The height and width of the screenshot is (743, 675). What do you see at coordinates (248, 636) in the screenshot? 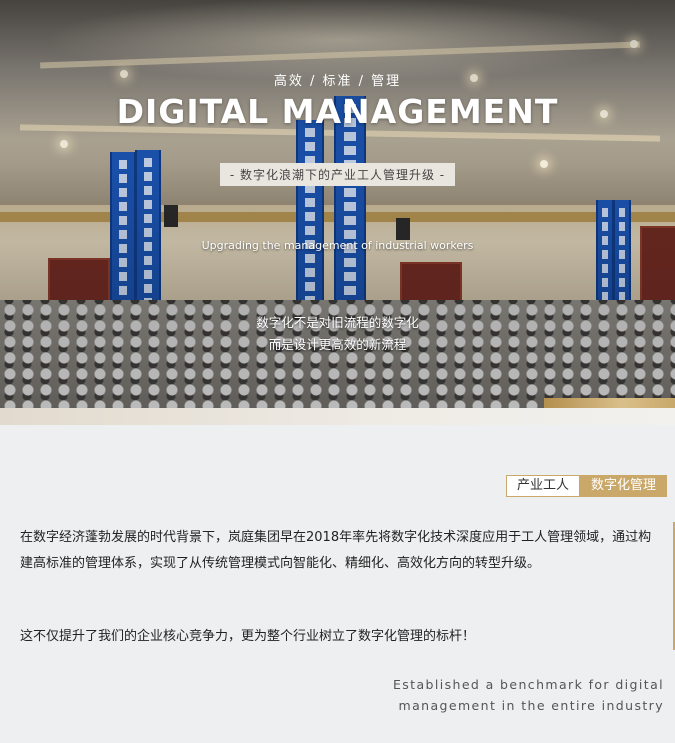
I see `body-paragraph-2: 这不仅提升了我们的企业核心竞争力，更为整个行业树立了数字化管理的标杆！` at bounding box center [248, 636].